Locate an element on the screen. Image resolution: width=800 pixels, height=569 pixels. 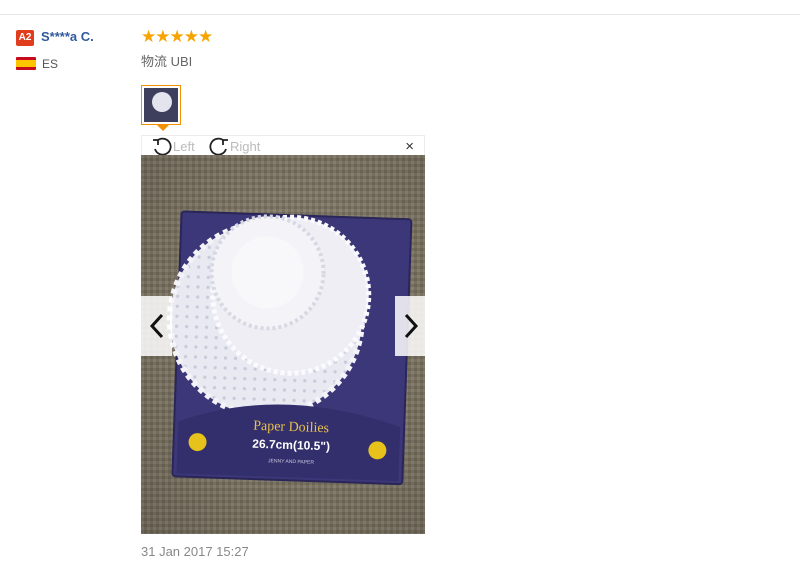
image-viewer-toolbar: Left Right × is located at coordinates (283, 146).